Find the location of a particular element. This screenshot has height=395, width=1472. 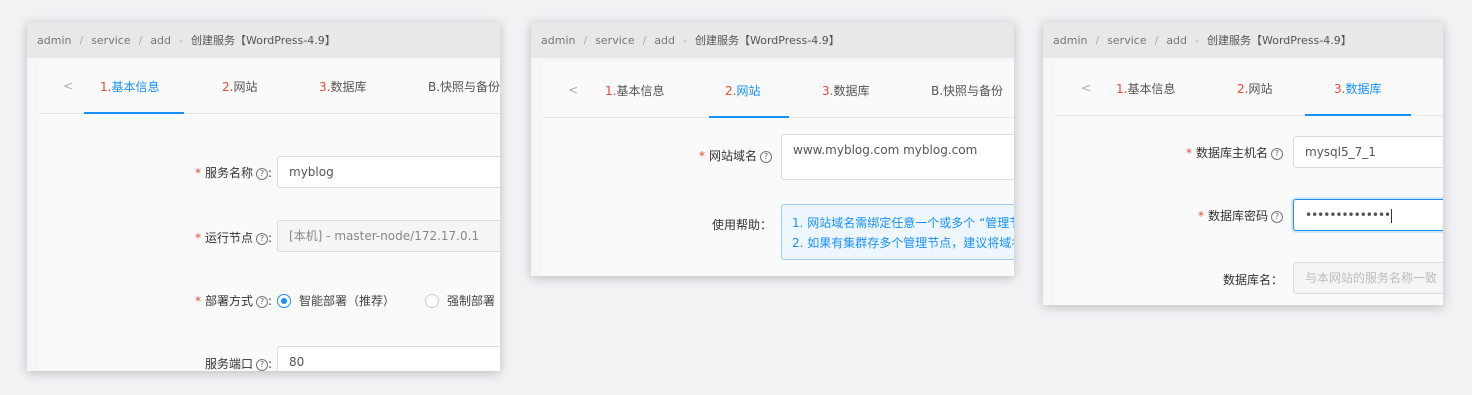

service-name-label: * 服务名称?: is located at coordinates (233, 173).